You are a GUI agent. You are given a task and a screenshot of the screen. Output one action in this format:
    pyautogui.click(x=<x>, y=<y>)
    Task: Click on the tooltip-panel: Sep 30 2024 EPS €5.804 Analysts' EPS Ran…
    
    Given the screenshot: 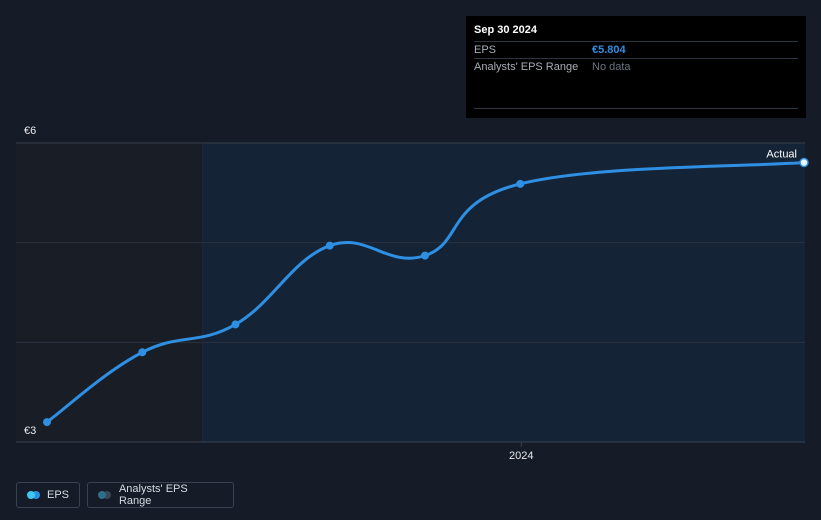 What is the action you would take?
    pyautogui.click(x=636, y=67)
    